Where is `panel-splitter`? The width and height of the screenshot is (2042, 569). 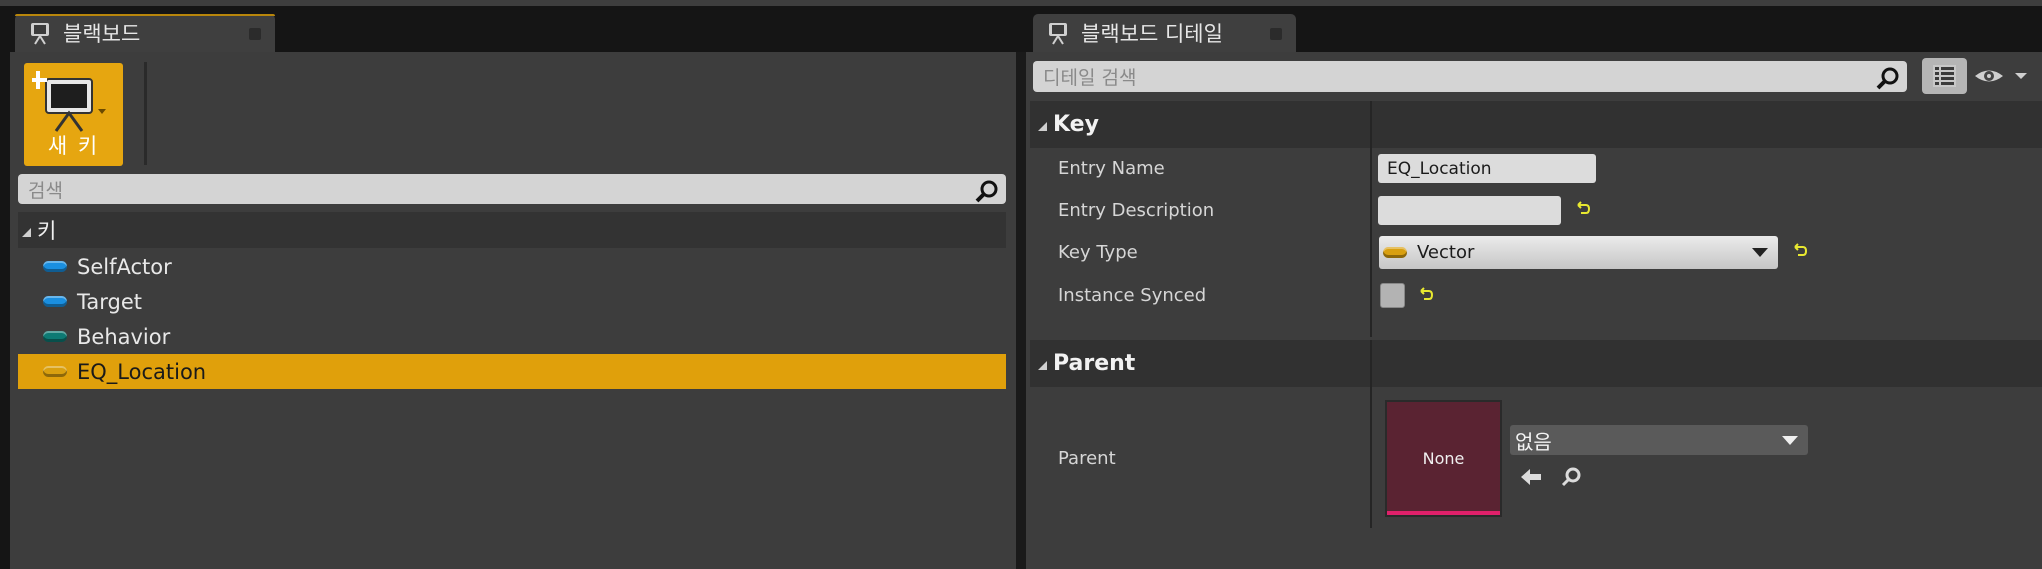 panel-splitter is located at coordinates (1021, 310).